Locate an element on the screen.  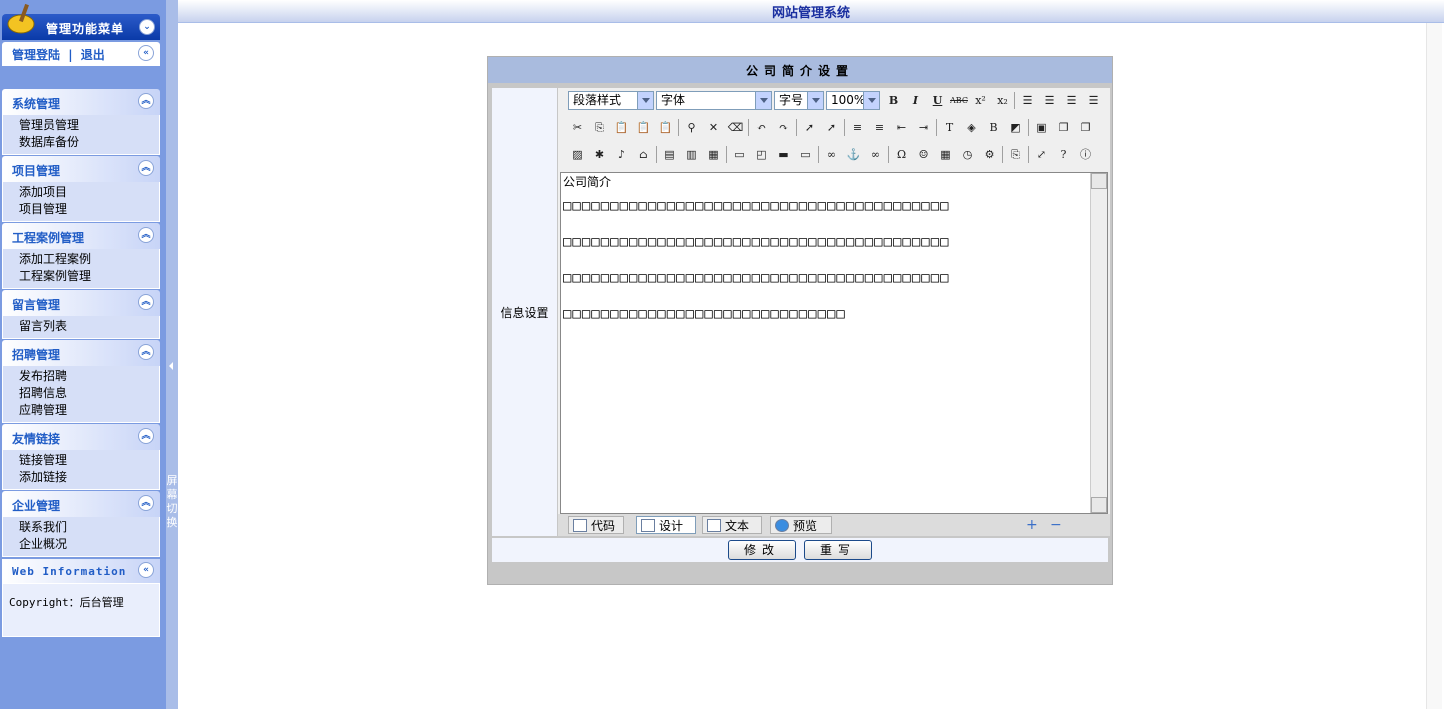
find-icon: ⚲ is located at coordinates (691, 127).